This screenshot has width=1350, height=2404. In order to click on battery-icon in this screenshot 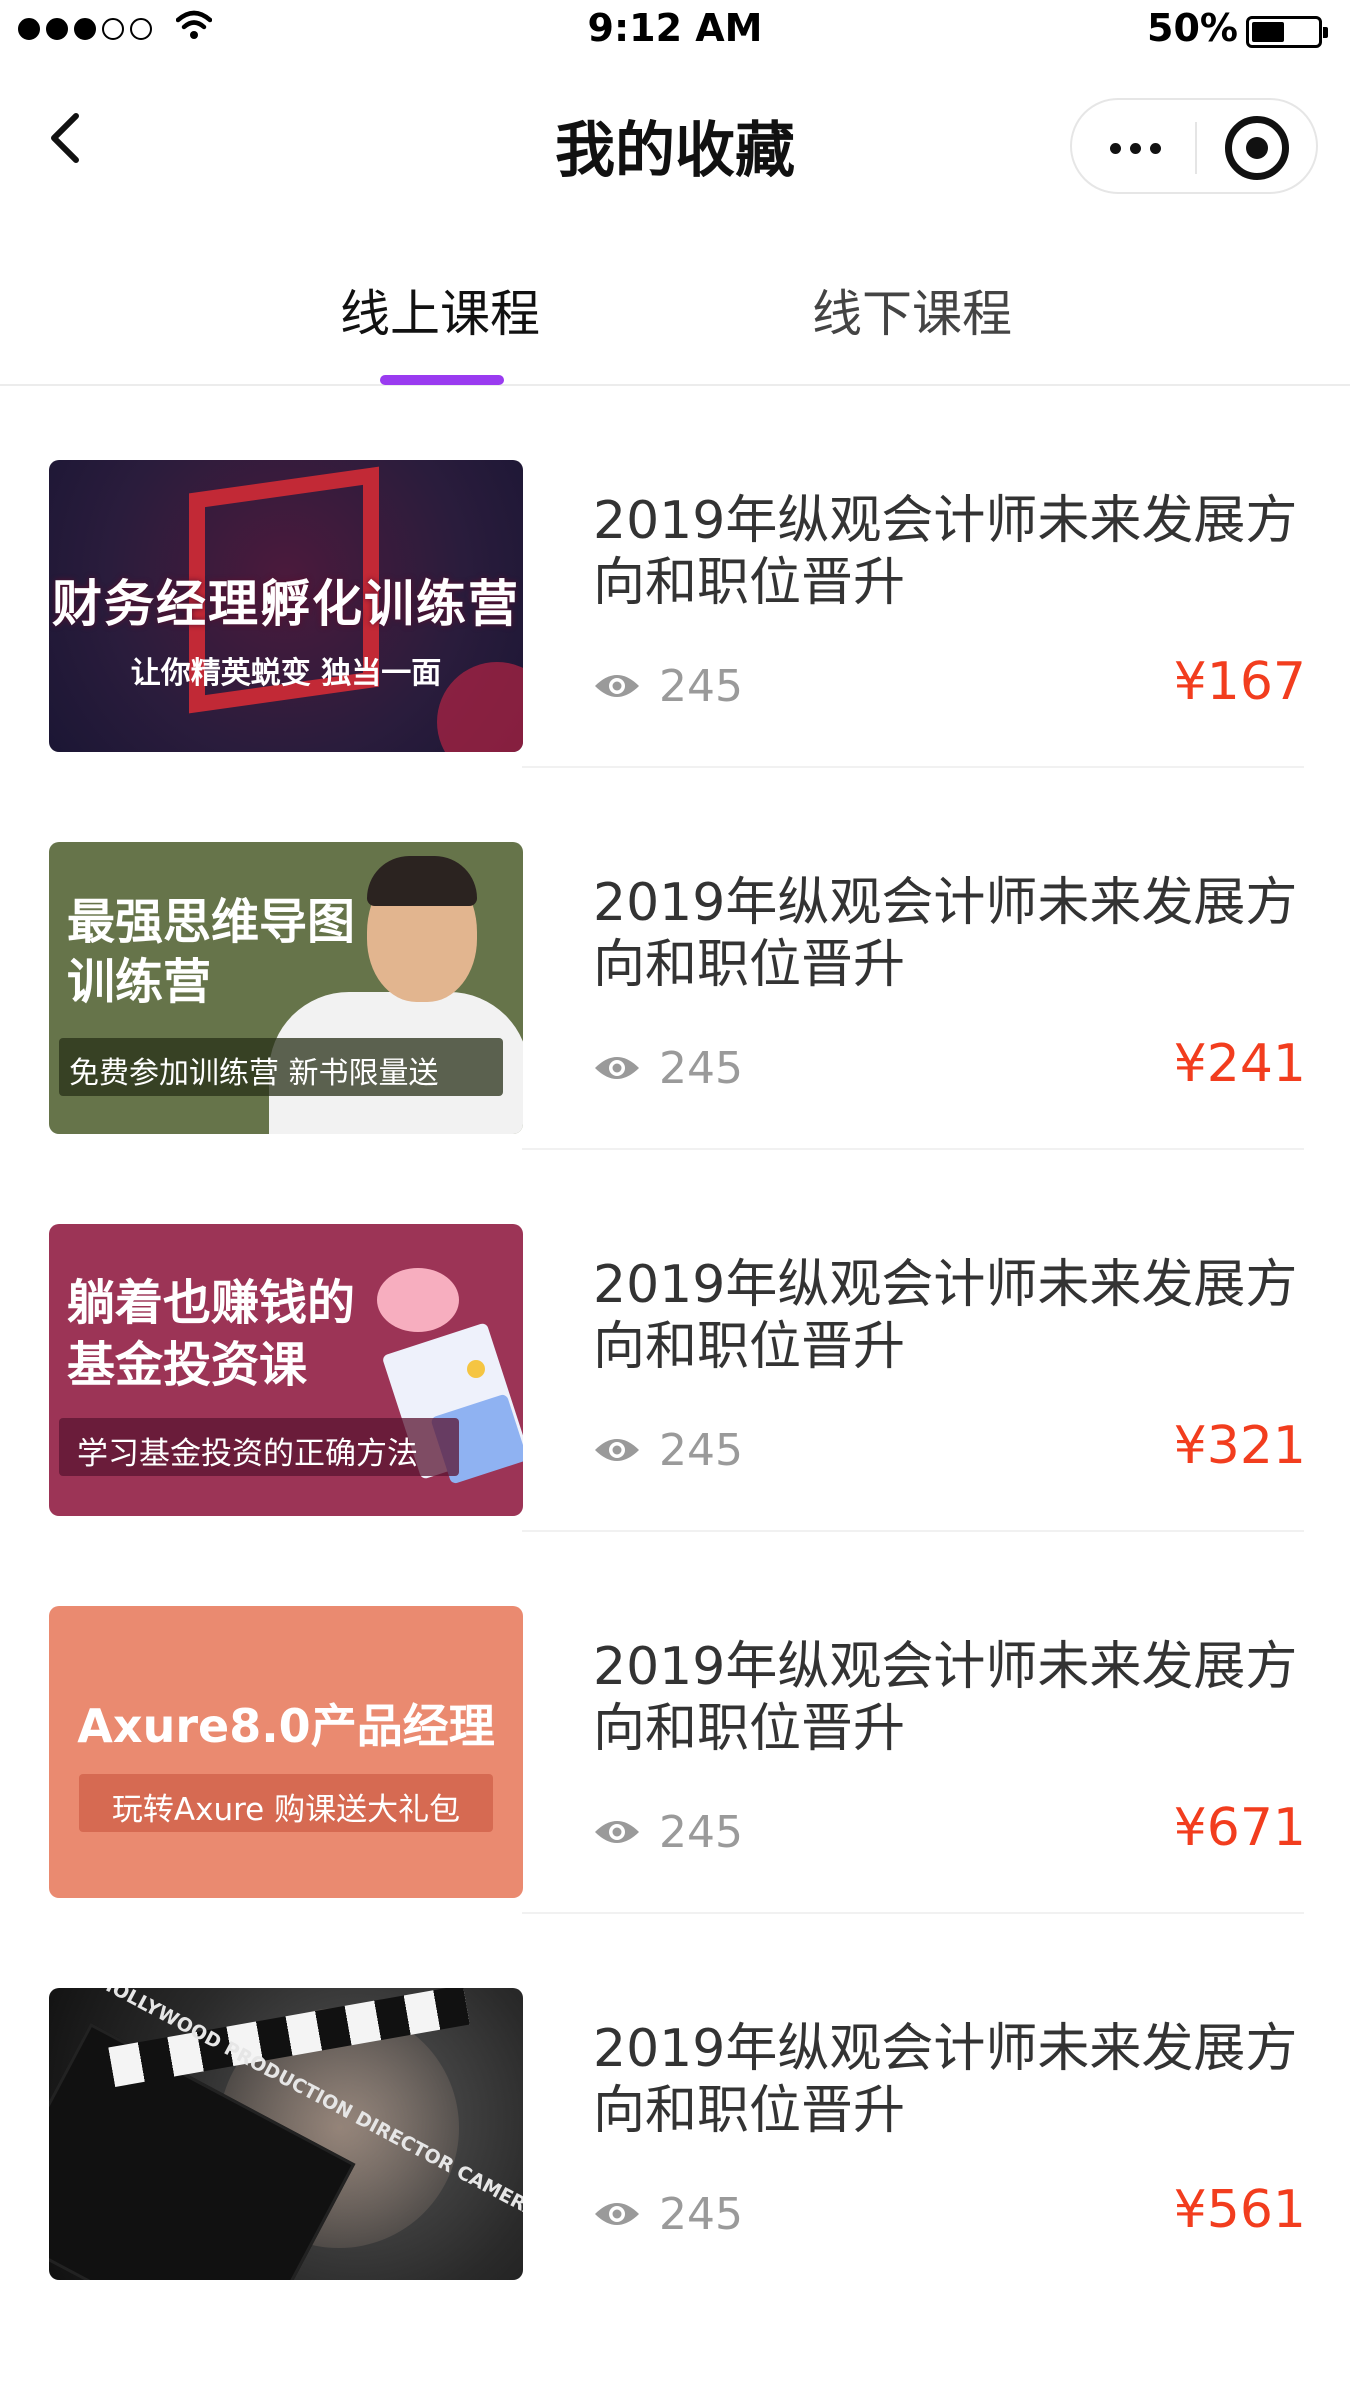, I will do `click(1287, 32)`.